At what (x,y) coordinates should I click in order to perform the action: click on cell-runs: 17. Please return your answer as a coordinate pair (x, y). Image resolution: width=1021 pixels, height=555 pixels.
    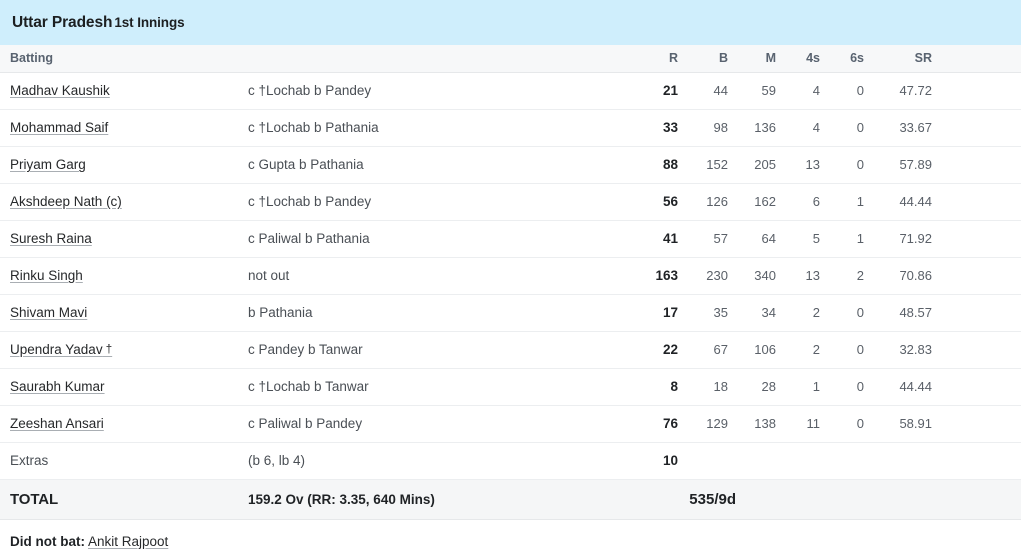
    Looking at the image, I should click on (659, 313).